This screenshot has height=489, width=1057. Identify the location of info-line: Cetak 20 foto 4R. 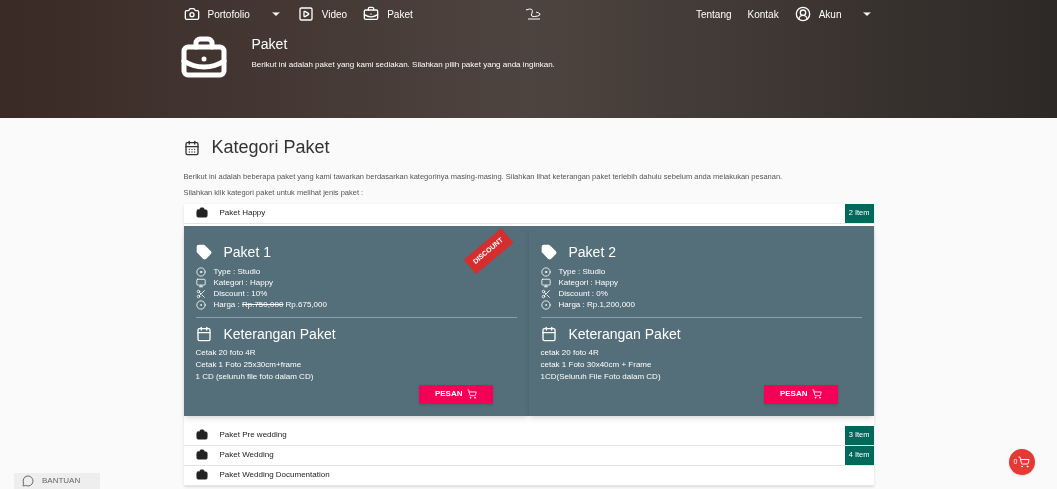
(226, 352).